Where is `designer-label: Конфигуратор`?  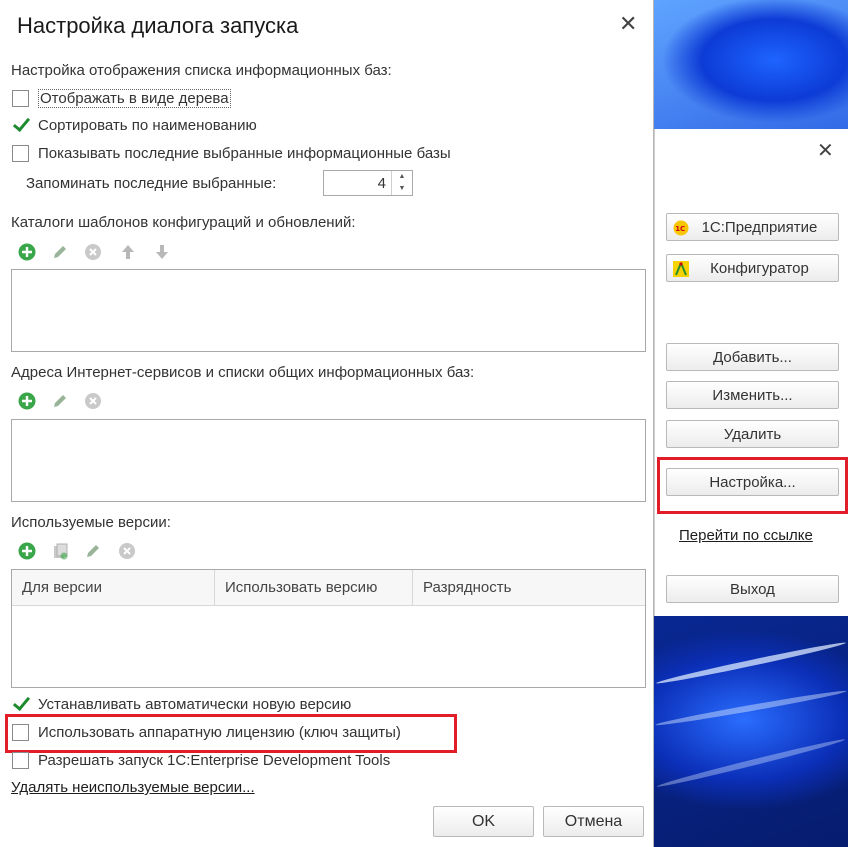
designer-label: Конфигуратор is located at coordinates (759, 268).